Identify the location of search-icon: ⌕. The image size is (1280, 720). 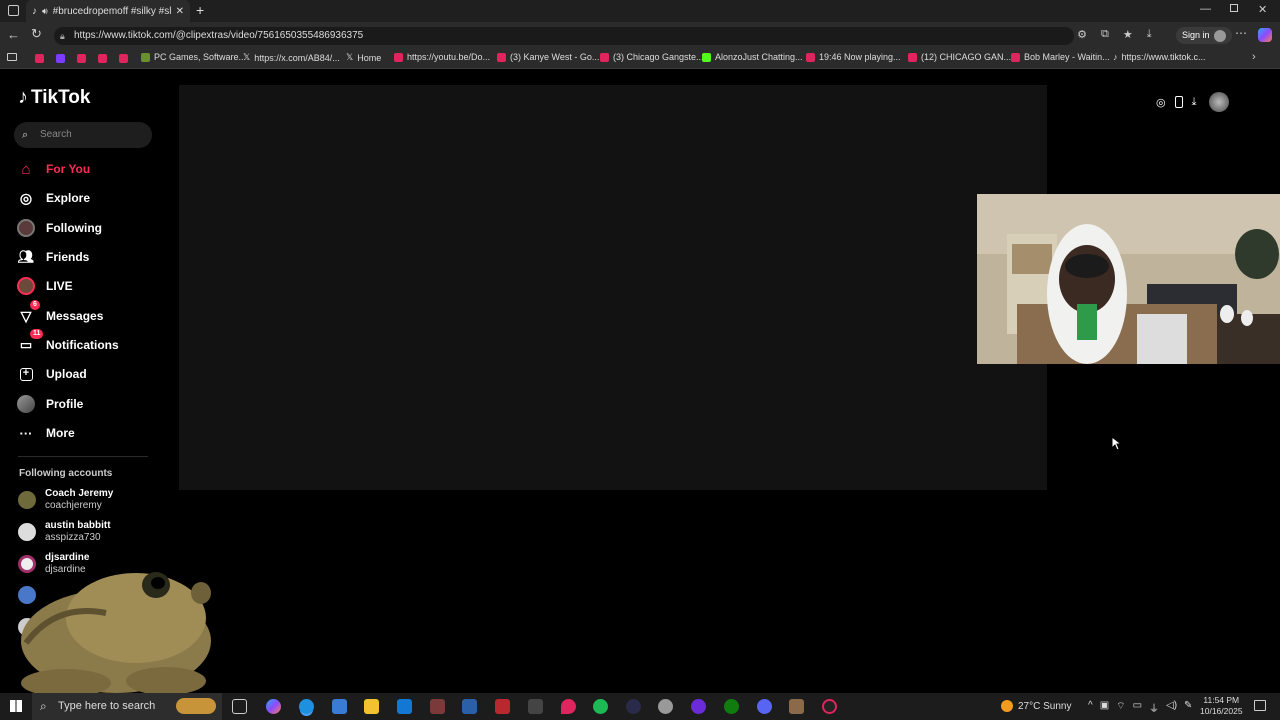
(25, 135).